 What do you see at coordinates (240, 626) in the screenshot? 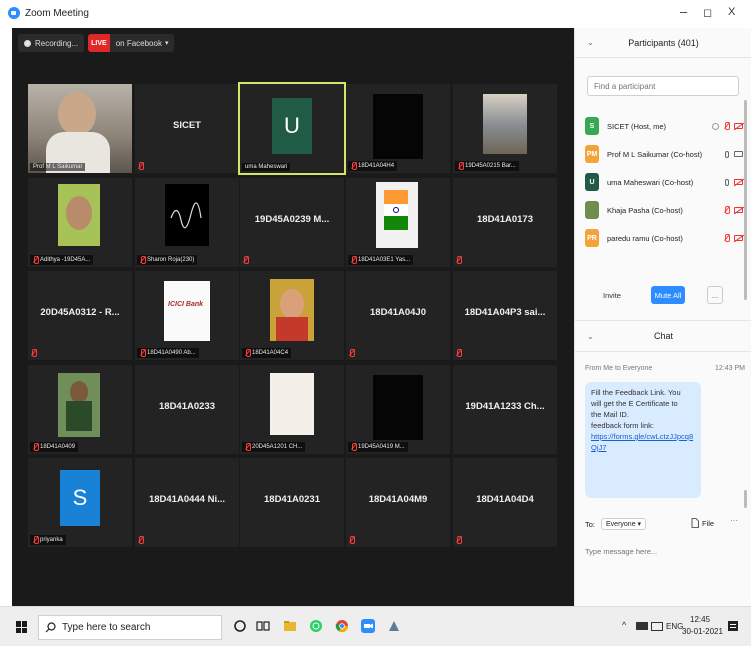
I see `cortana-icon` at bounding box center [240, 626].